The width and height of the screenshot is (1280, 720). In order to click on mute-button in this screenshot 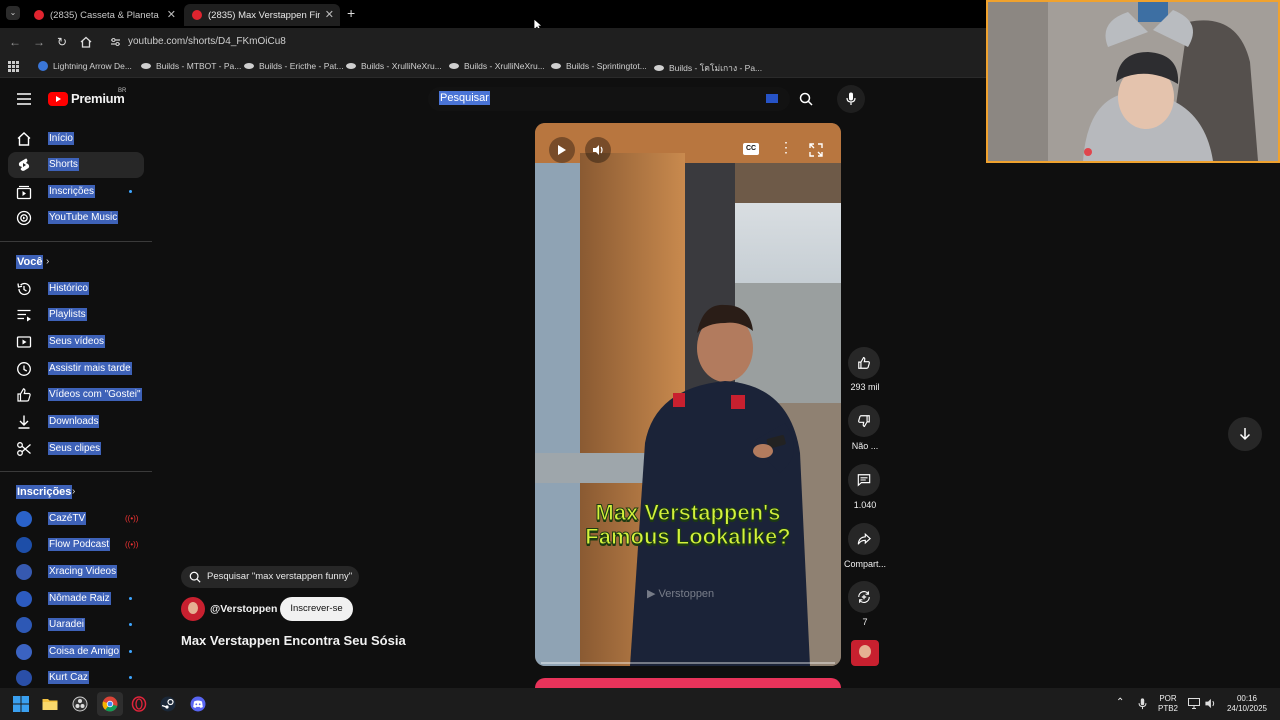, I will do `click(598, 150)`.